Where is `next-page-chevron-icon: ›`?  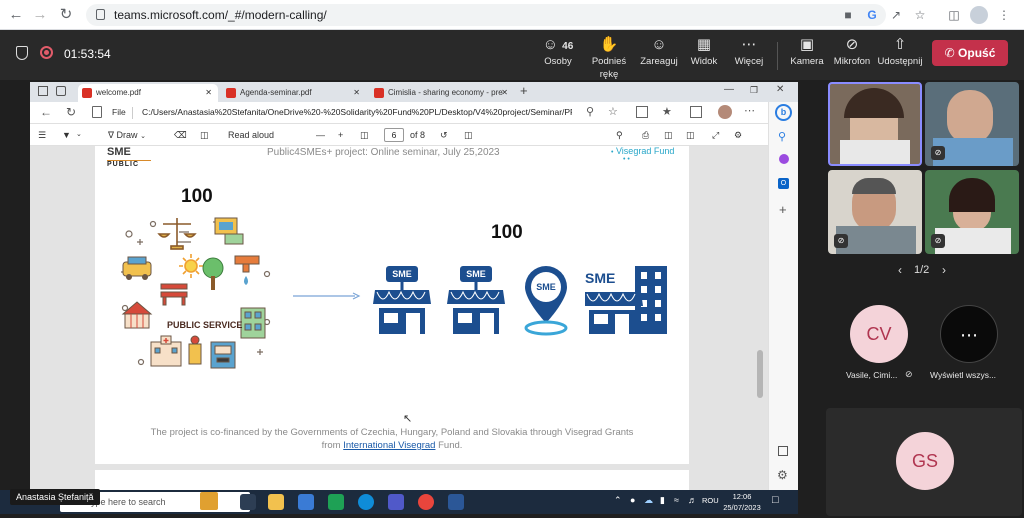
next-page-chevron-icon: › is located at coordinates (944, 270).